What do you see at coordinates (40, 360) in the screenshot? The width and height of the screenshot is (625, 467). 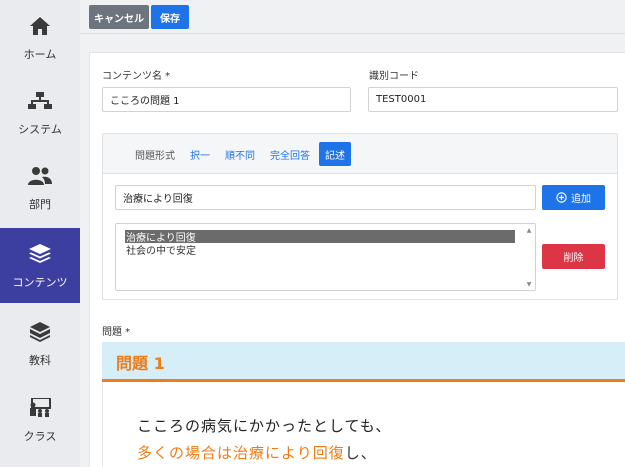 I see `sidebar-item-label: 教科` at bounding box center [40, 360].